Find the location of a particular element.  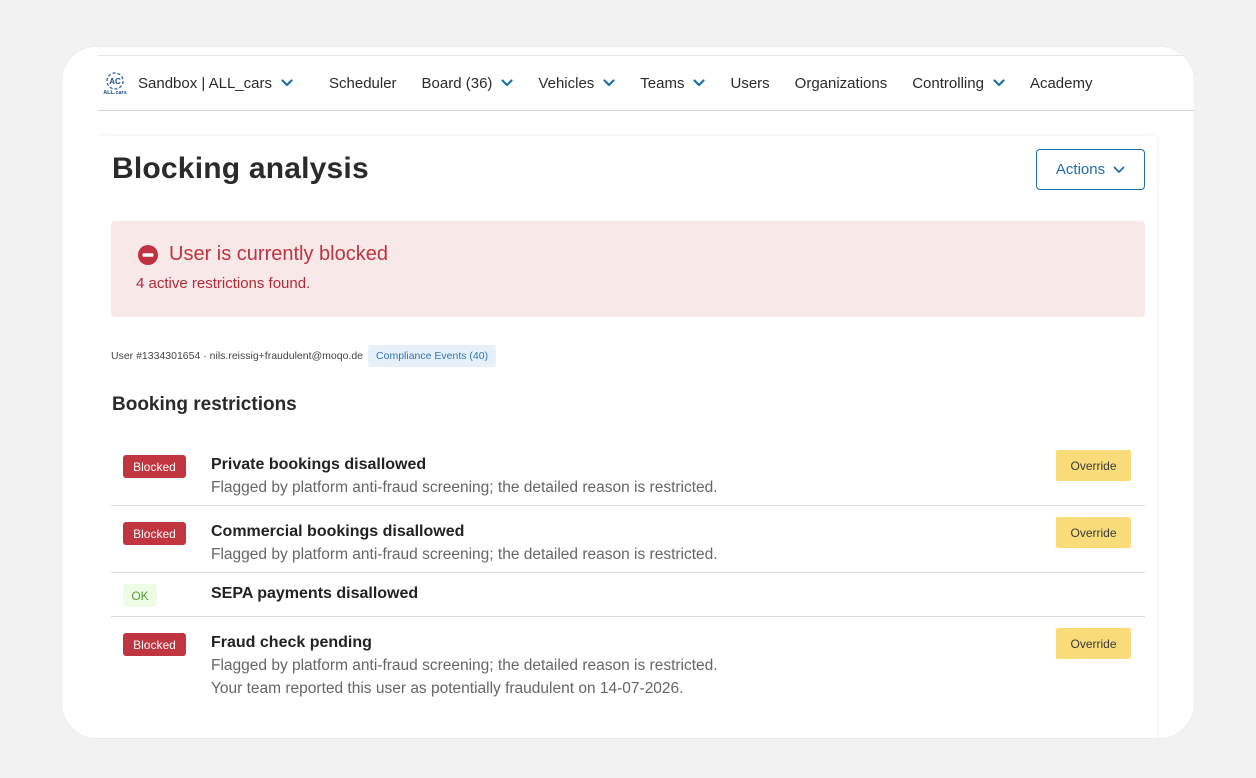

restriction-title: Private bookings disallowed is located at coordinates (319, 464).